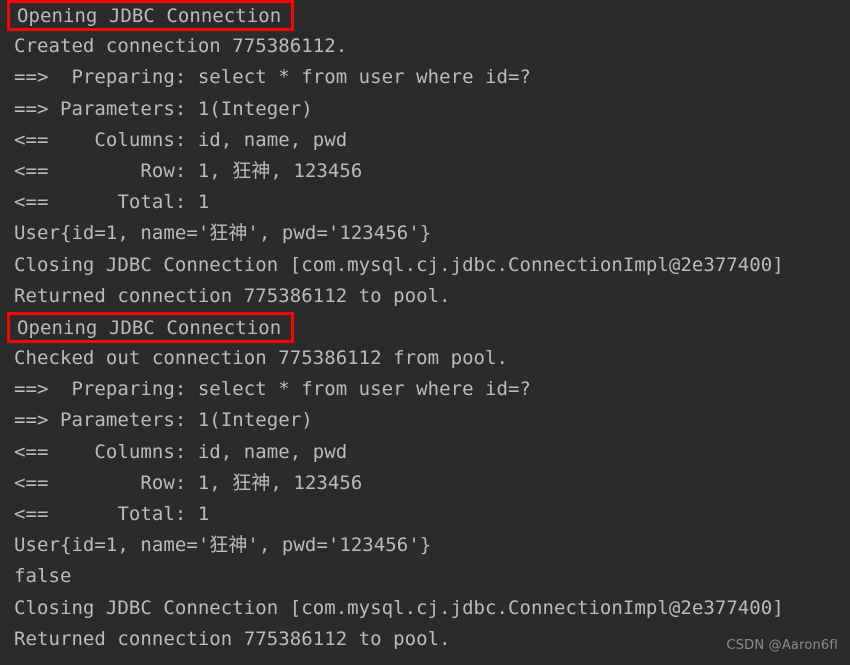  Describe the element at coordinates (181, 46) in the screenshot. I see `log-line: Created connection 775386112.` at that location.